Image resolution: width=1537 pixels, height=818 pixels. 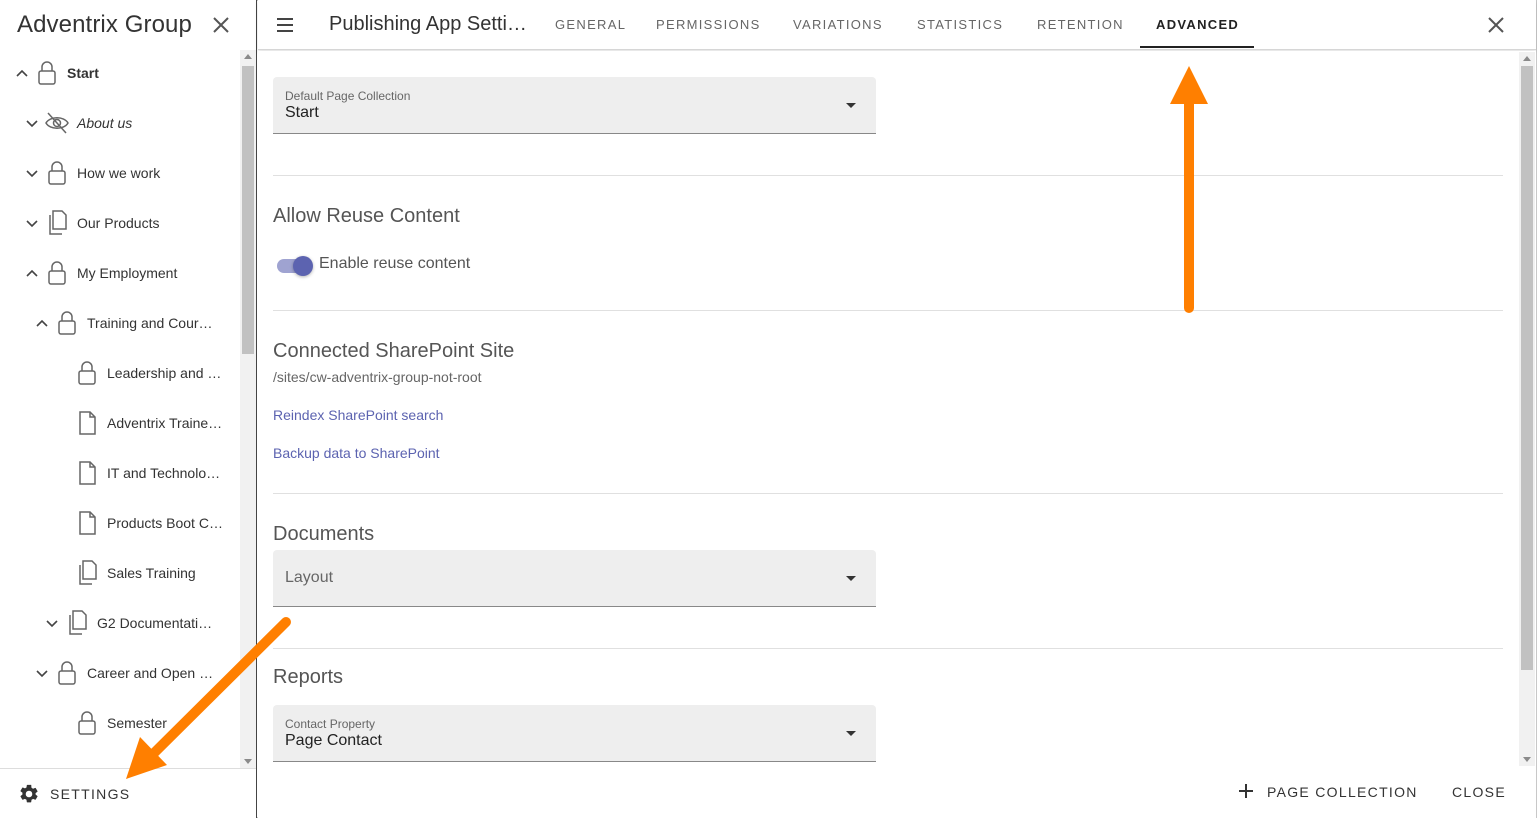 I want to click on tree-item: About us, so click(x=120, y=123).